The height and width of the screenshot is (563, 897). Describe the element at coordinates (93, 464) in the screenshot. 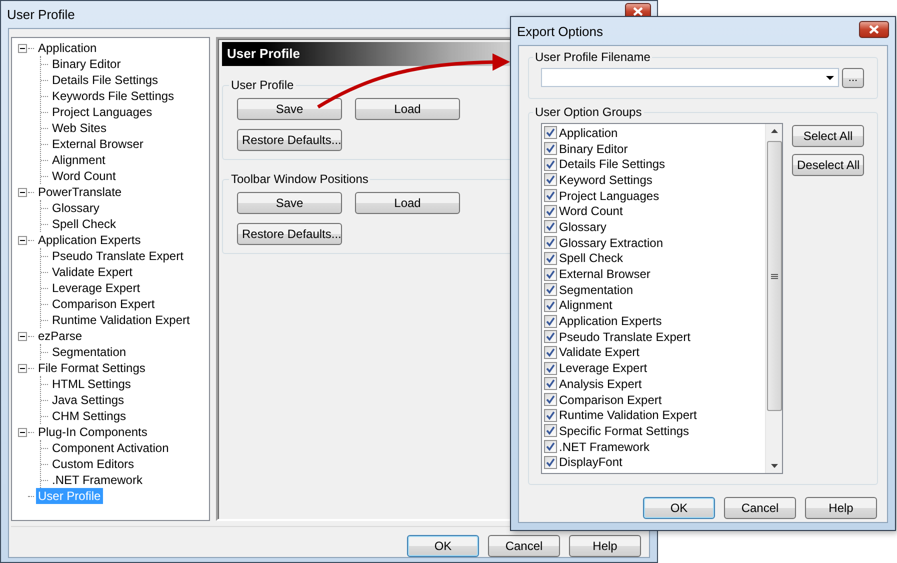

I see `tree-item: Custom Editors` at that location.